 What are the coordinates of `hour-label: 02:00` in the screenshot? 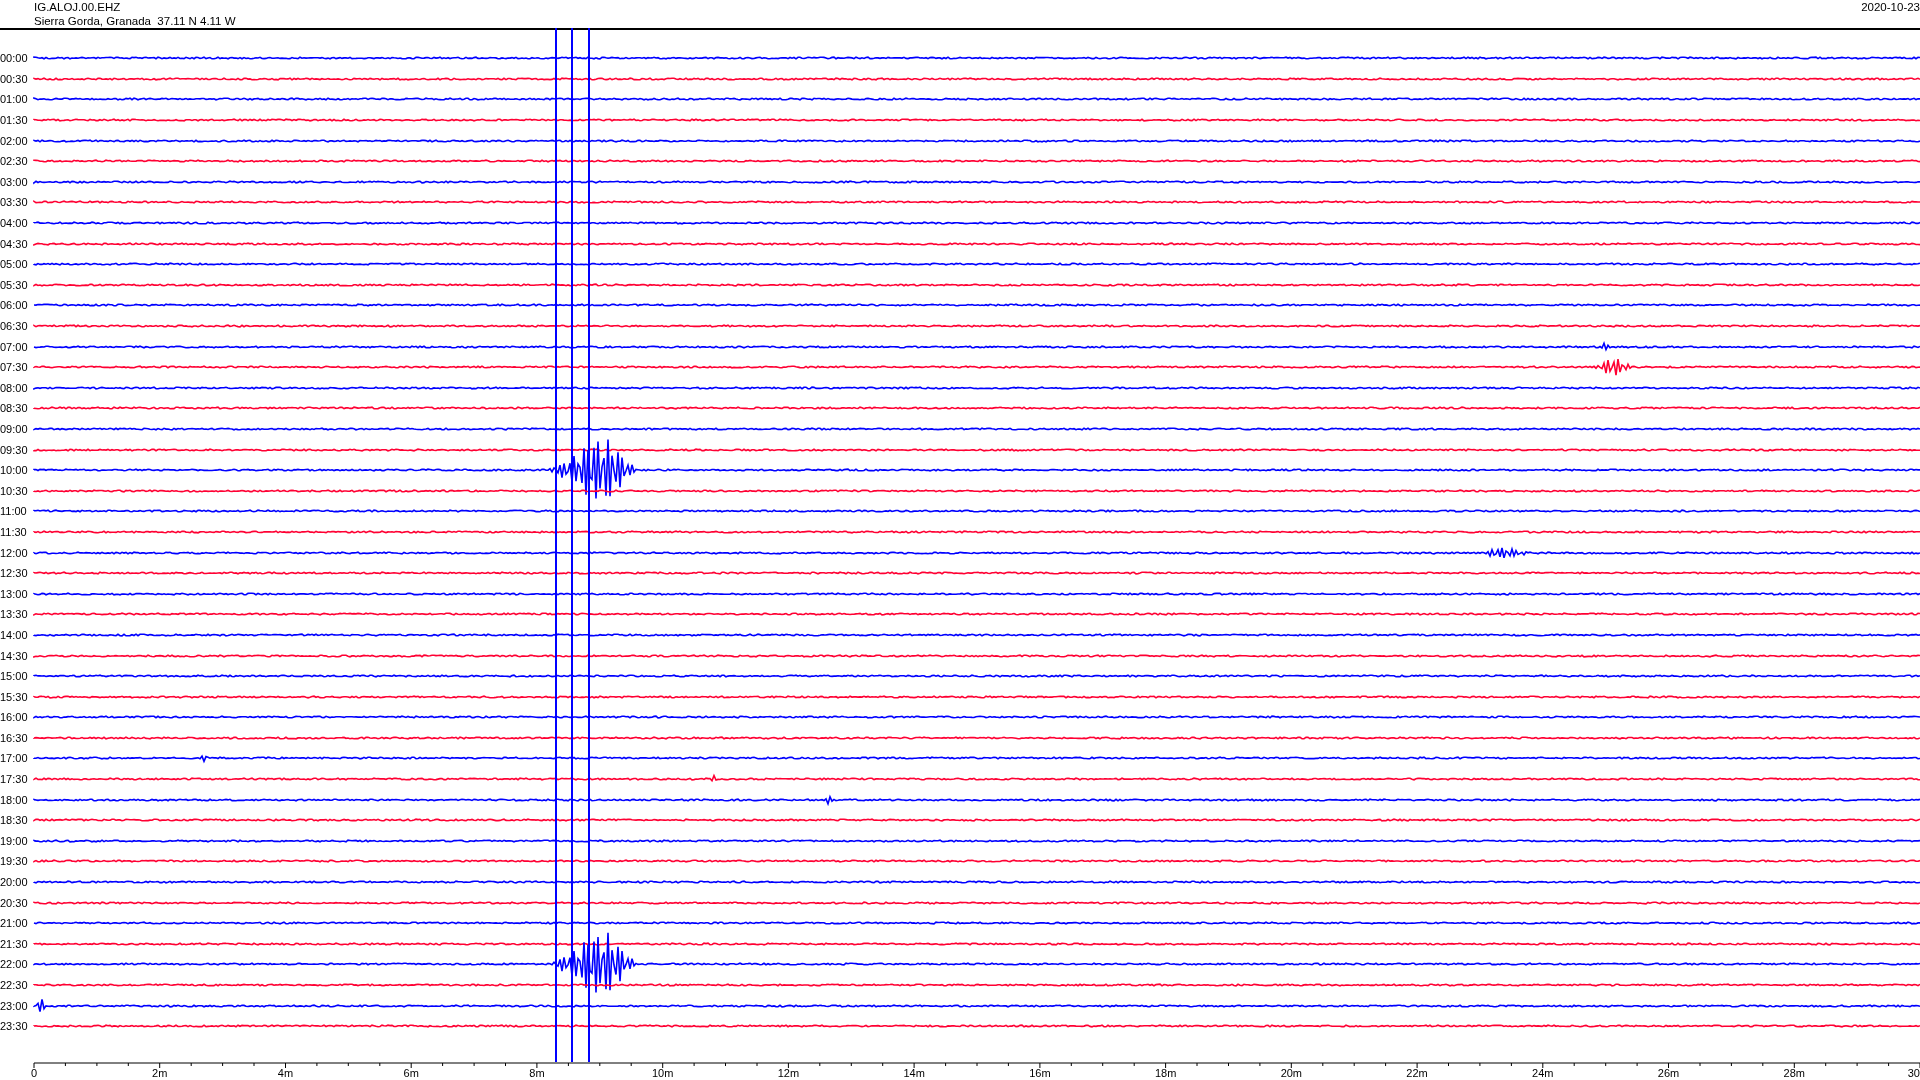 It's located at (14, 140).